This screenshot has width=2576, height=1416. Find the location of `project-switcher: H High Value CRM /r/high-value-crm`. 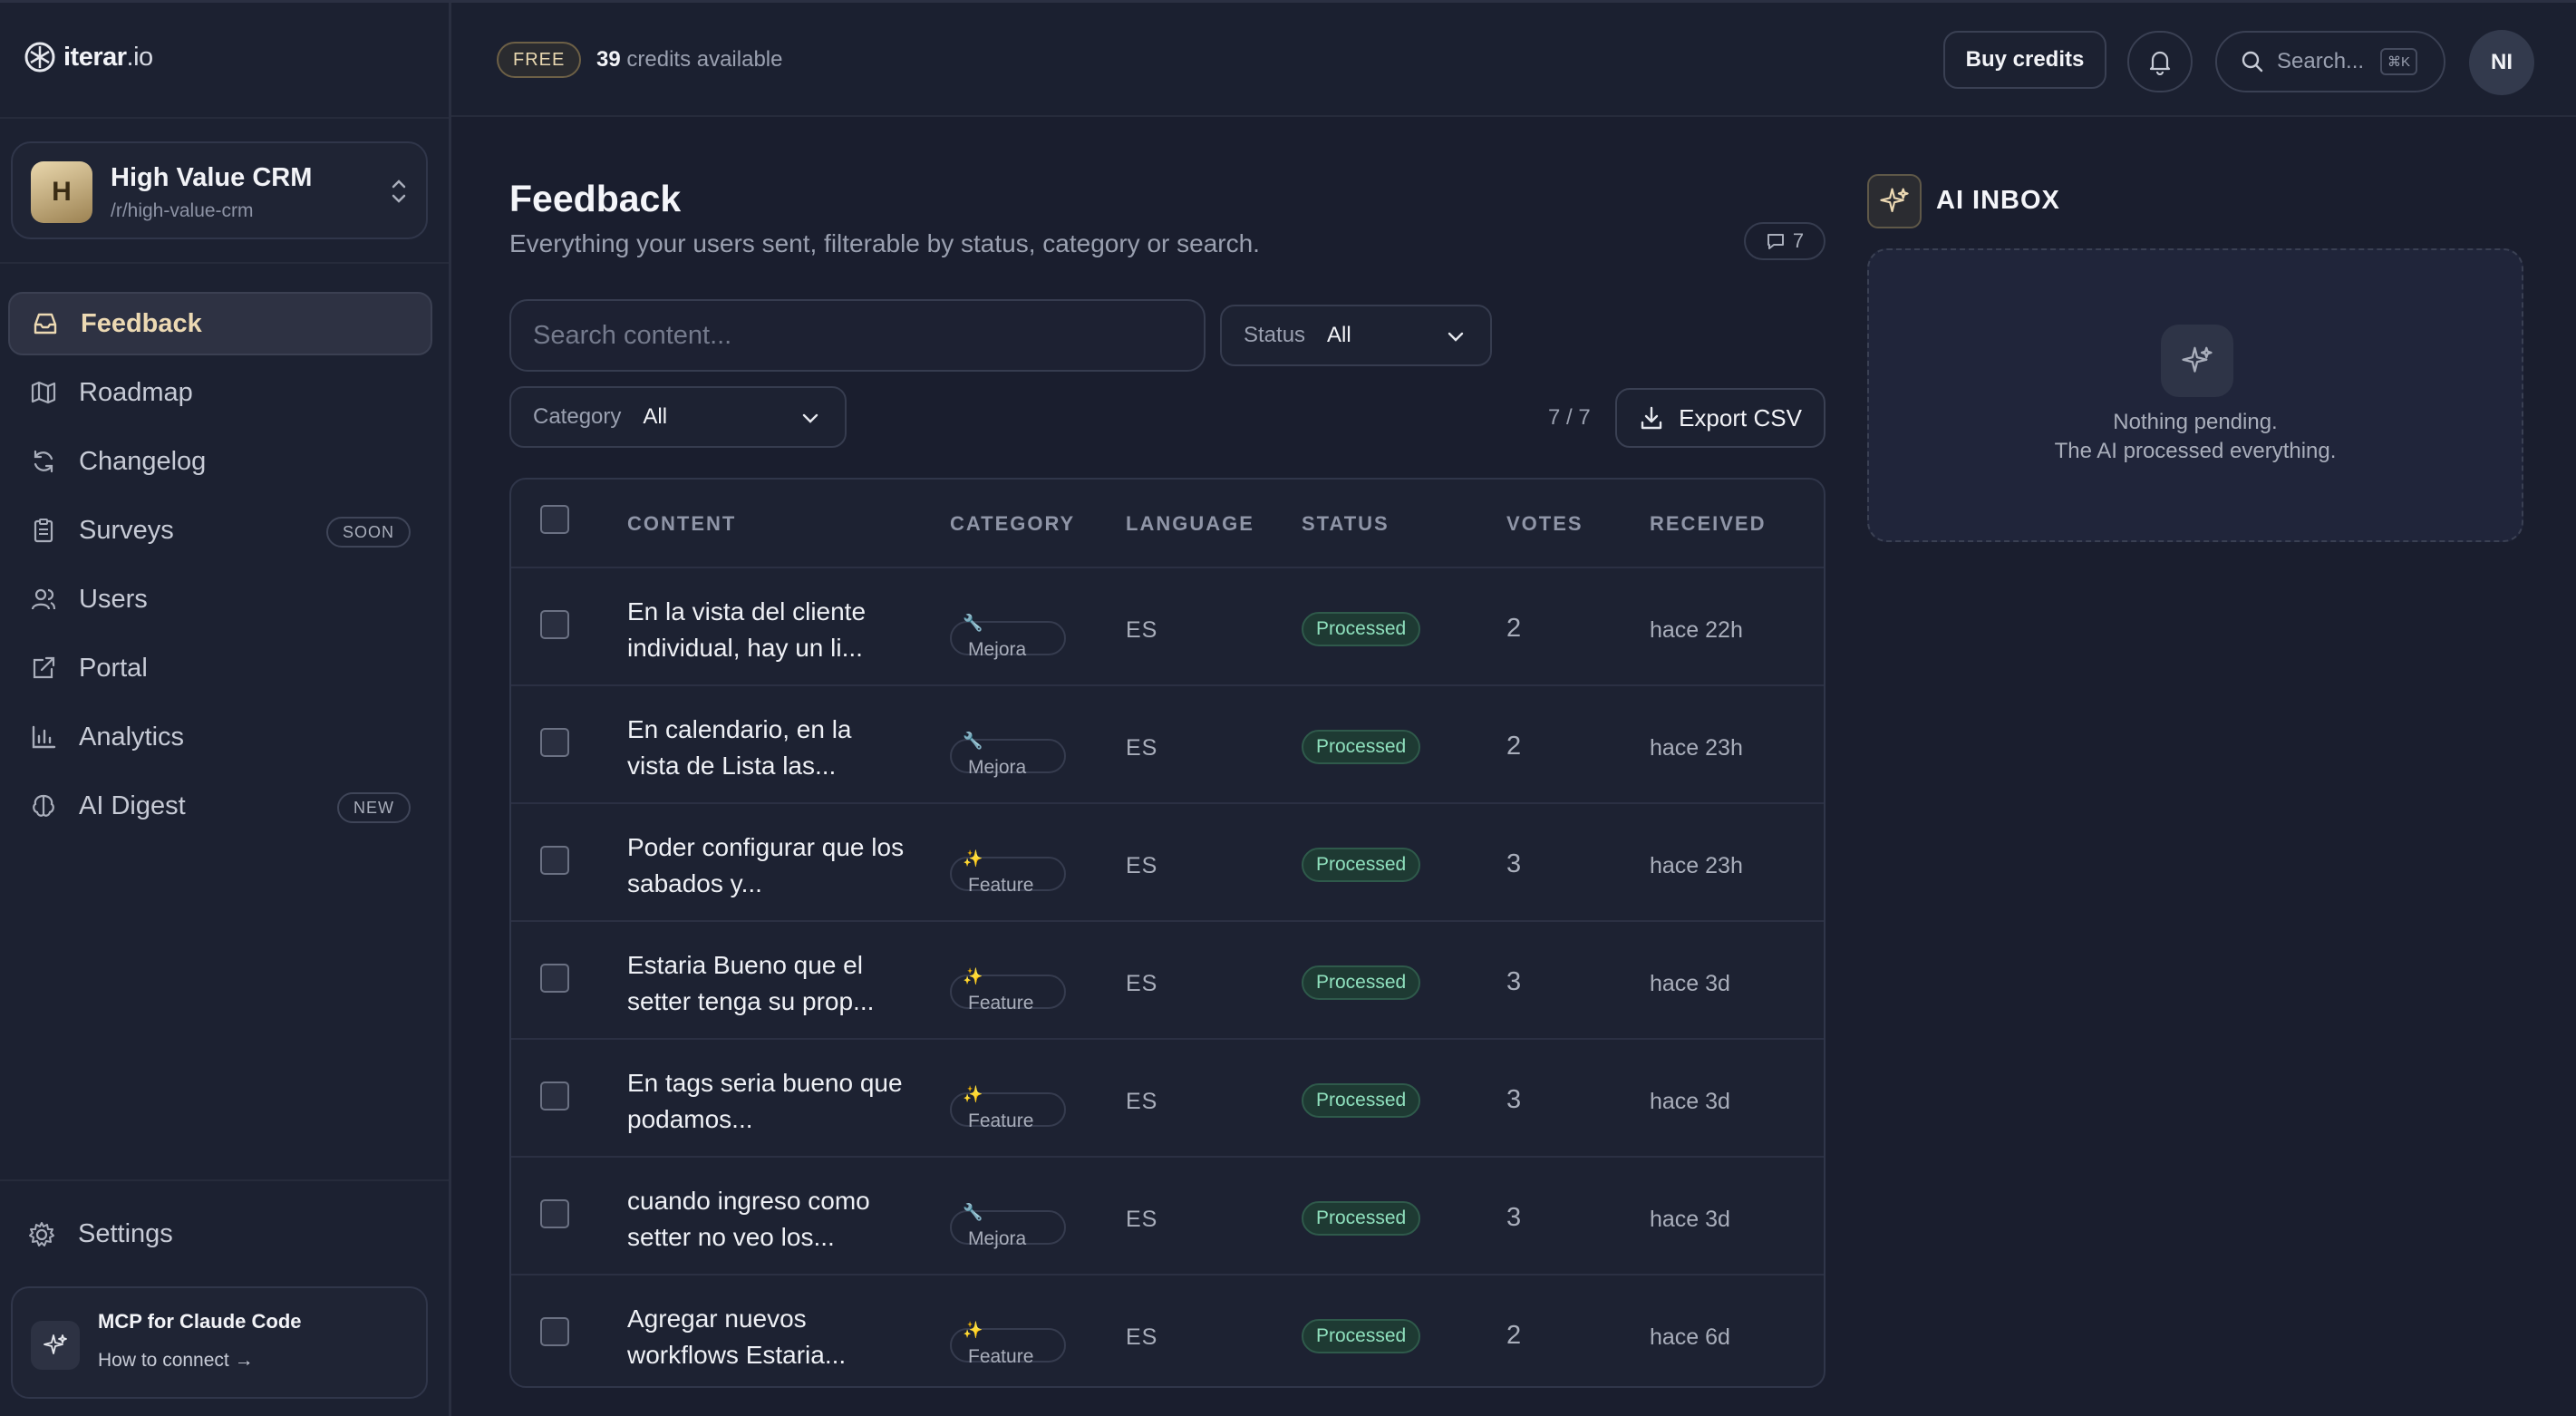

project-switcher: H High Value CRM /r/high-value-crm is located at coordinates (219, 190).